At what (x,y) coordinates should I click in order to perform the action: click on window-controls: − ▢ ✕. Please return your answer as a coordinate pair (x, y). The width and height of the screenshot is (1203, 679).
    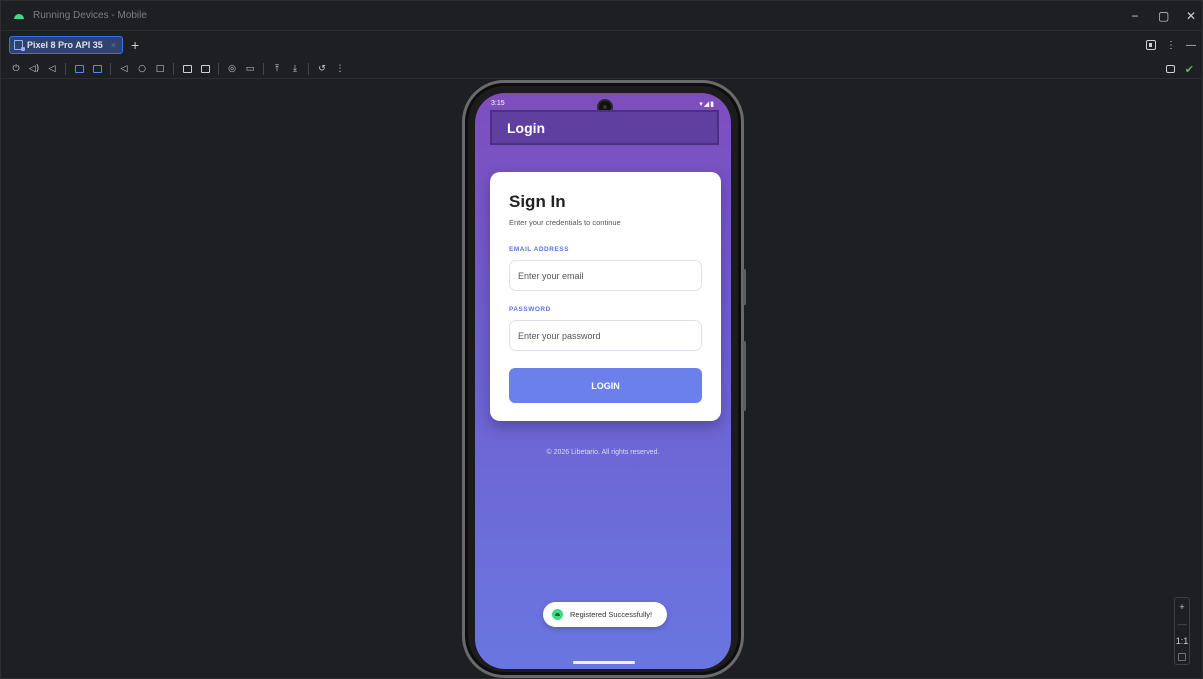
    Looking at the image, I should click on (1163, 16).